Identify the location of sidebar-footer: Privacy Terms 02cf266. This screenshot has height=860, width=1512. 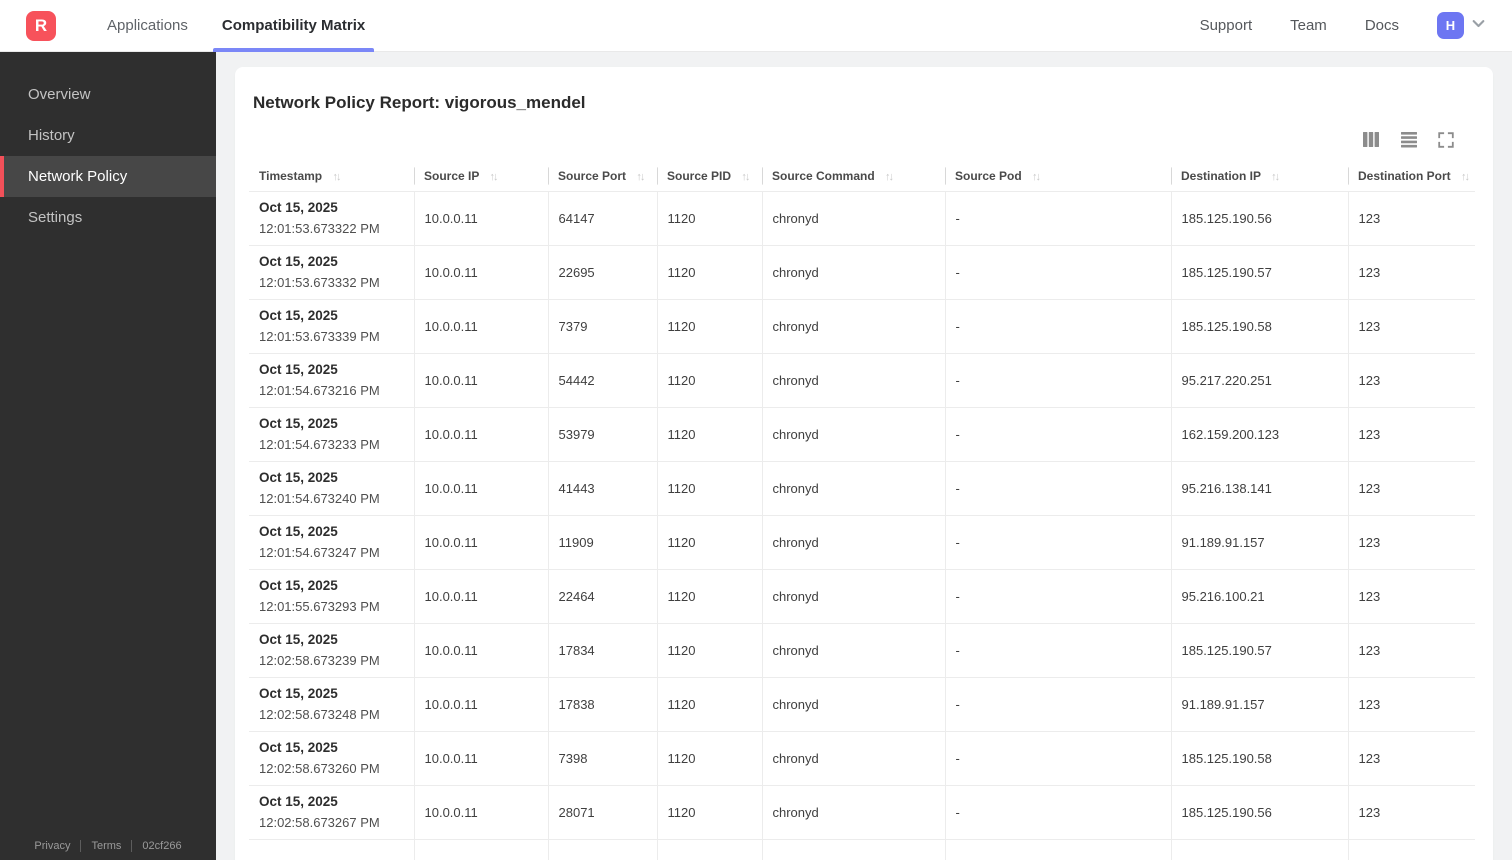
(108, 846).